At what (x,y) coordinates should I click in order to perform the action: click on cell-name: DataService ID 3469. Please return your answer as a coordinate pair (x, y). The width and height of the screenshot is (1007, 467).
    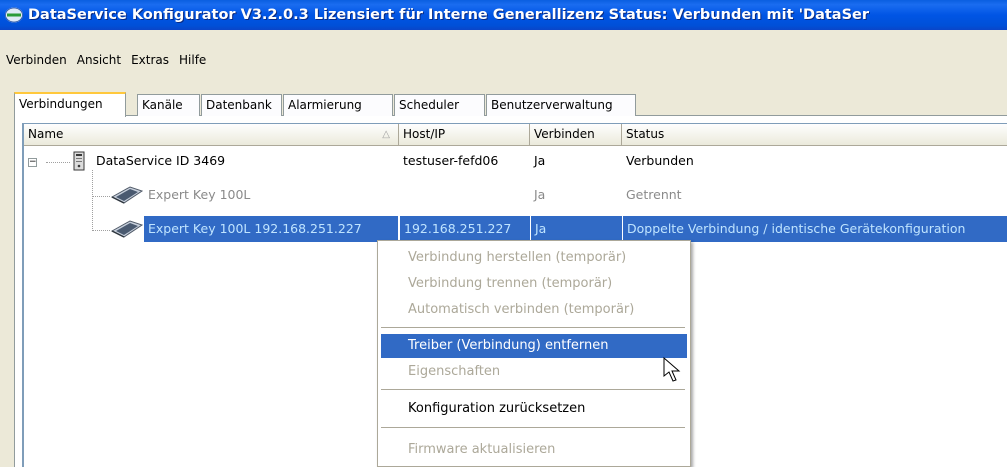
    Looking at the image, I should click on (161, 160).